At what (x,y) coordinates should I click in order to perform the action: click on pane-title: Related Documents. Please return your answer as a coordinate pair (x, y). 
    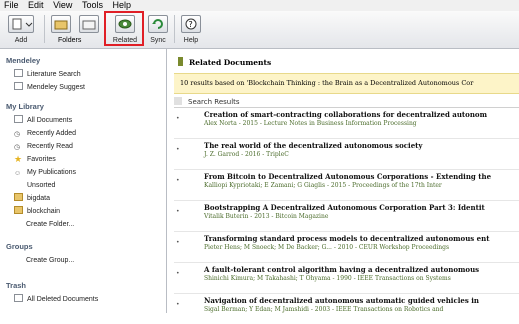
    Looking at the image, I should click on (224, 62).